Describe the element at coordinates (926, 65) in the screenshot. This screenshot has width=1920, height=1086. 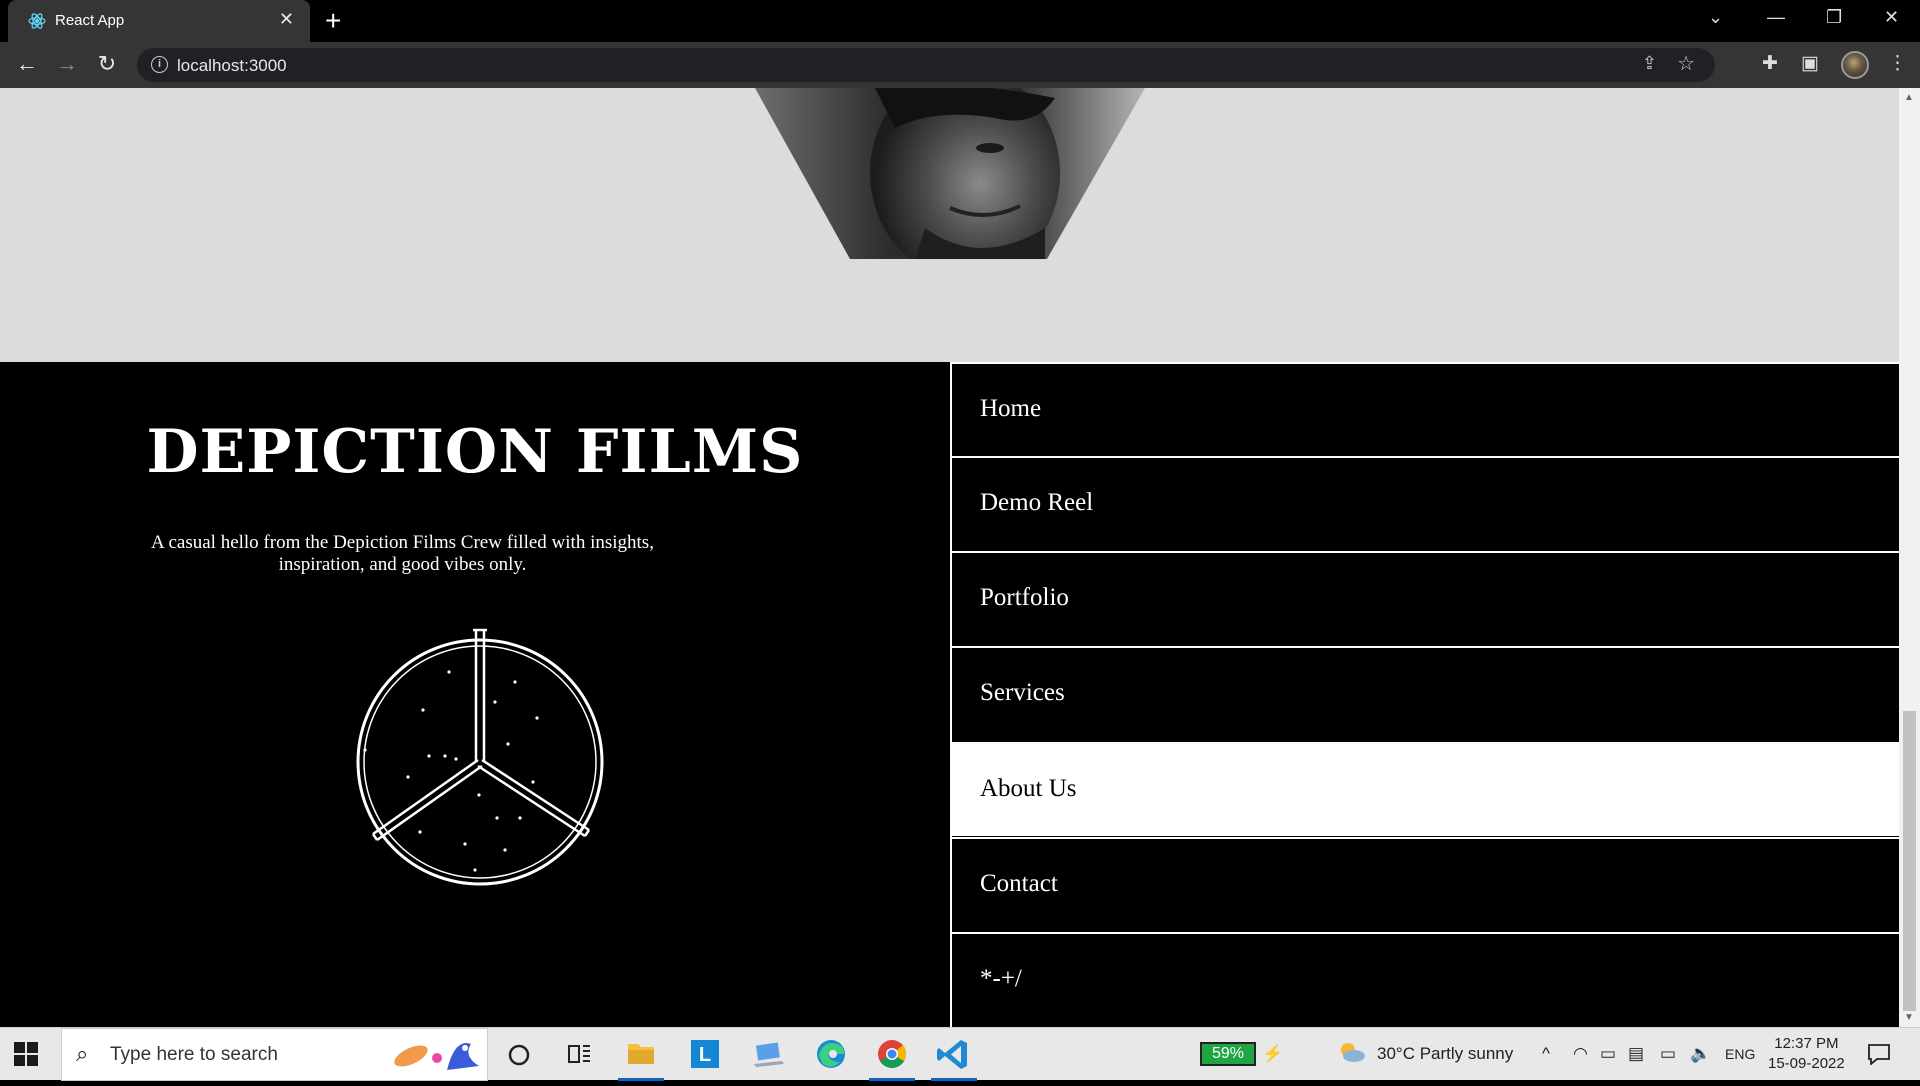
I see `address-bar: i localhost:3000 ⇪ ☆` at that location.